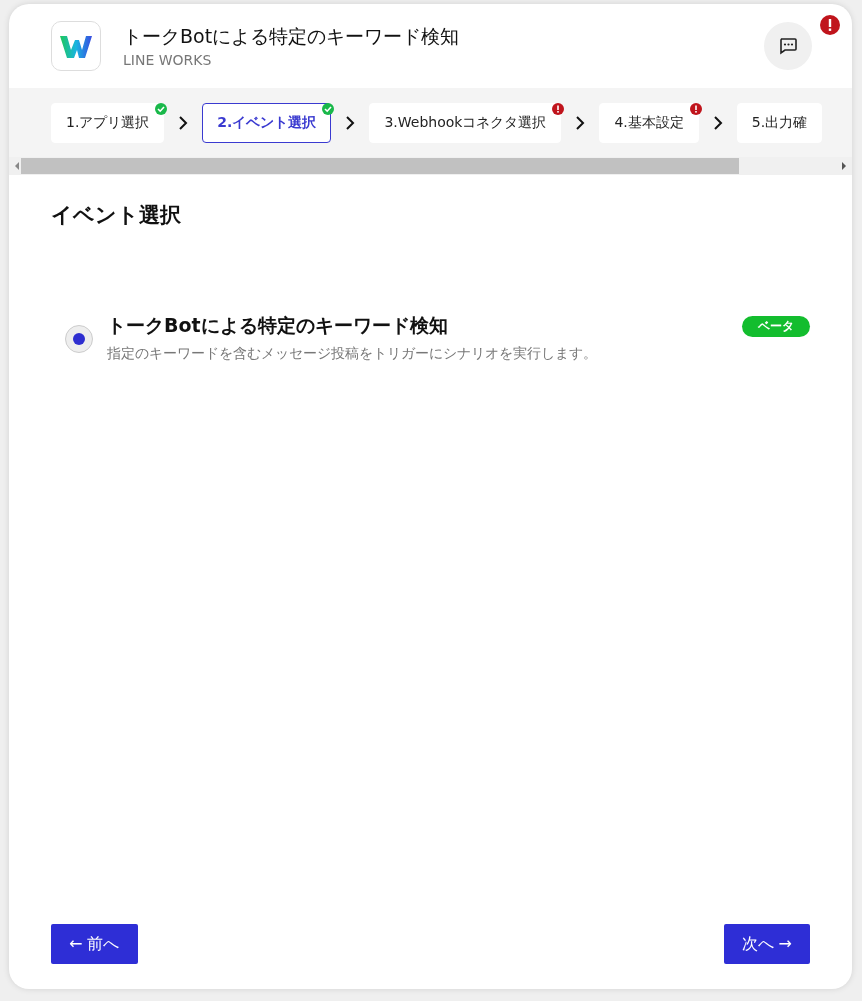 The width and height of the screenshot is (862, 1001). What do you see at coordinates (430, 166) in the screenshot?
I see `horizontal-scrollbar` at bounding box center [430, 166].